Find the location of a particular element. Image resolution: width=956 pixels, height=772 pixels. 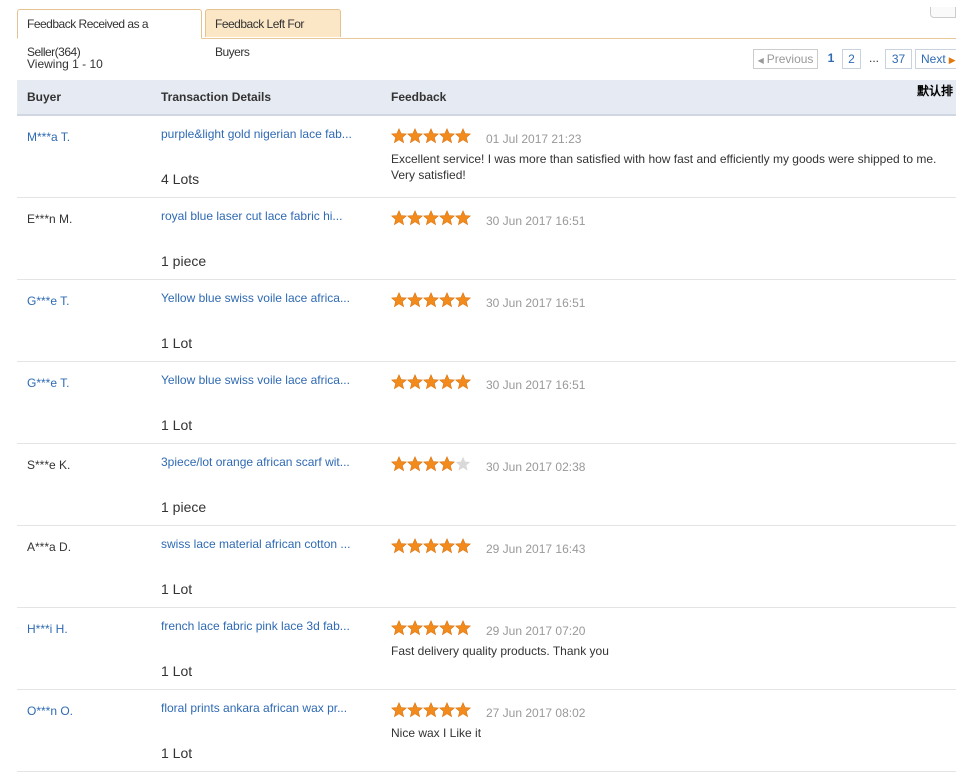

page-link-37: 37 is located at coordinates (898, 59).